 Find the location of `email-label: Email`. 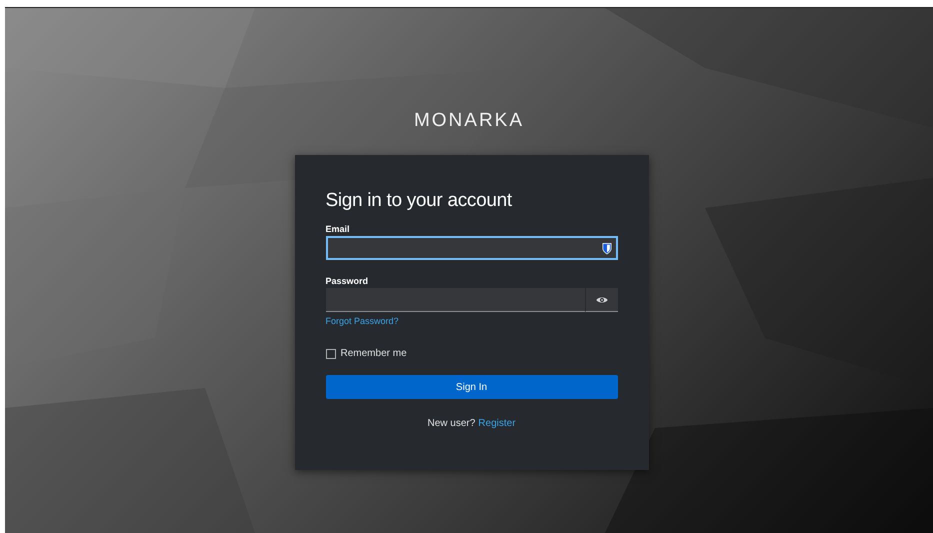

email-label: Email is located at coordinates (338, 229).